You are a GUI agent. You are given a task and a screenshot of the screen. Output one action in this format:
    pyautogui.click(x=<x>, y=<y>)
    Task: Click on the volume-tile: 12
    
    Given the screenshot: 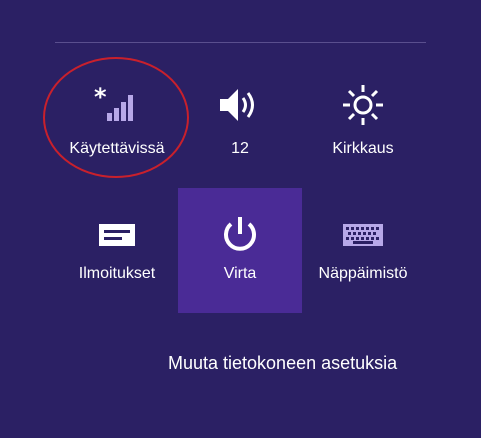 What is the action you would take?
    pyautogui.click(x=240, y=125)
    